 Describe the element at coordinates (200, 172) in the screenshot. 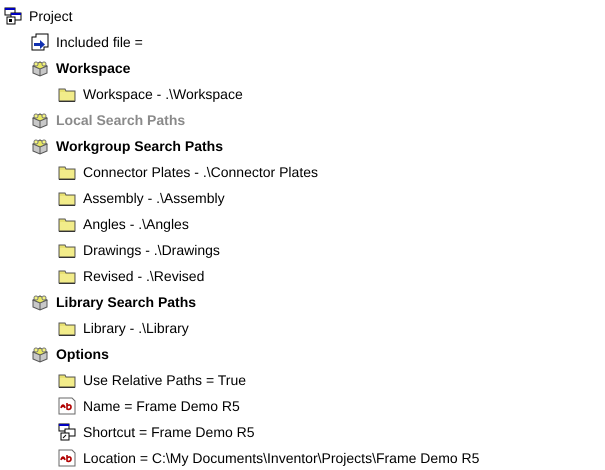

I see `tree-item-label: Connector Plates - .\Connector Plates` at that location.